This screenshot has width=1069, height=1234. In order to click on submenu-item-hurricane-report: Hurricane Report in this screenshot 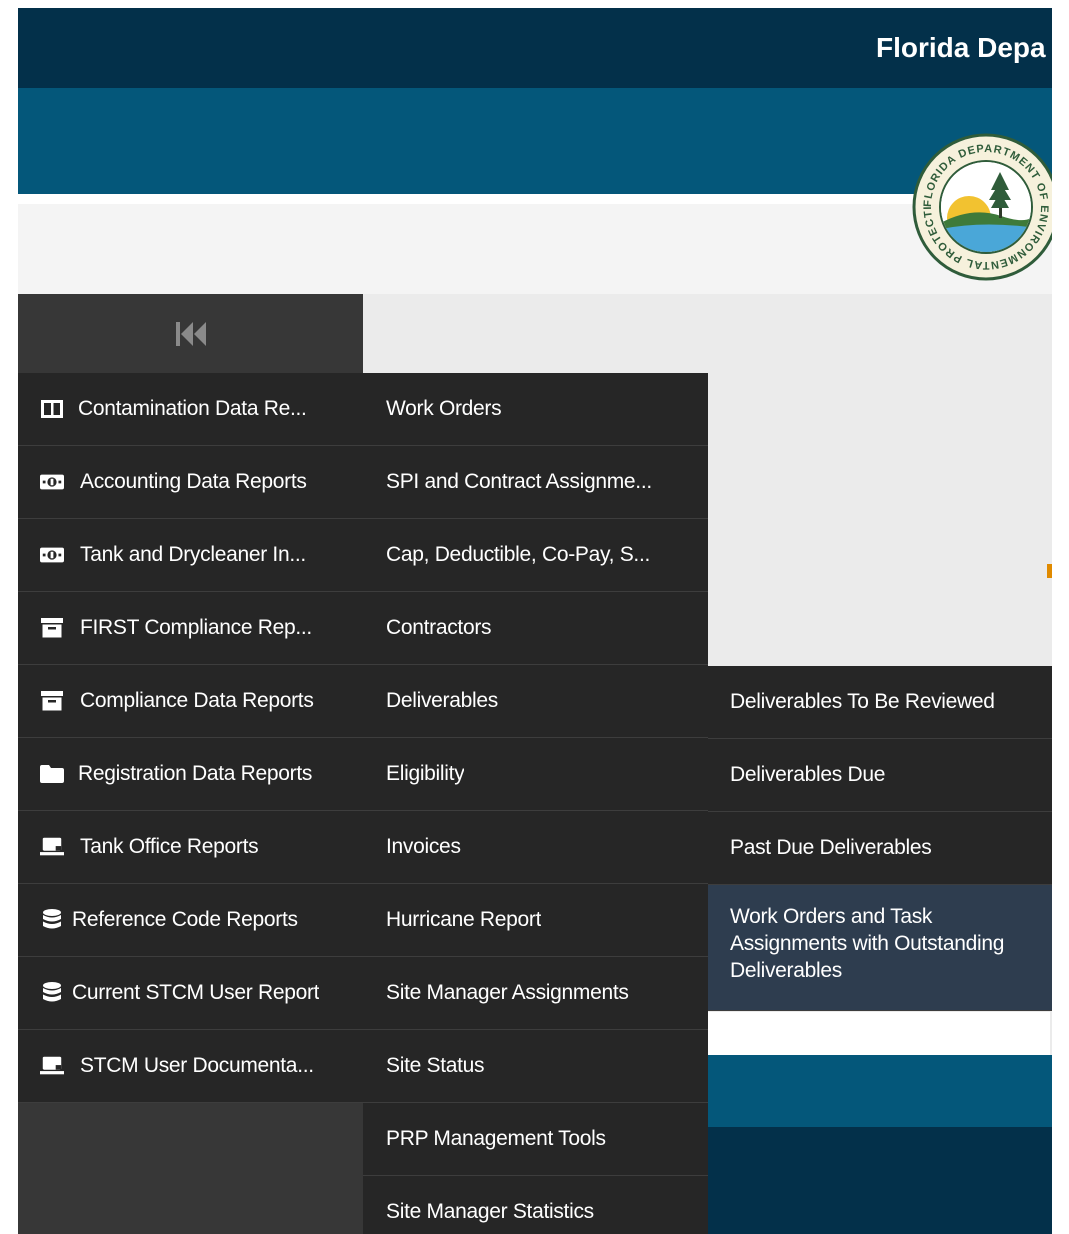, I will do `click(535, 920)`.